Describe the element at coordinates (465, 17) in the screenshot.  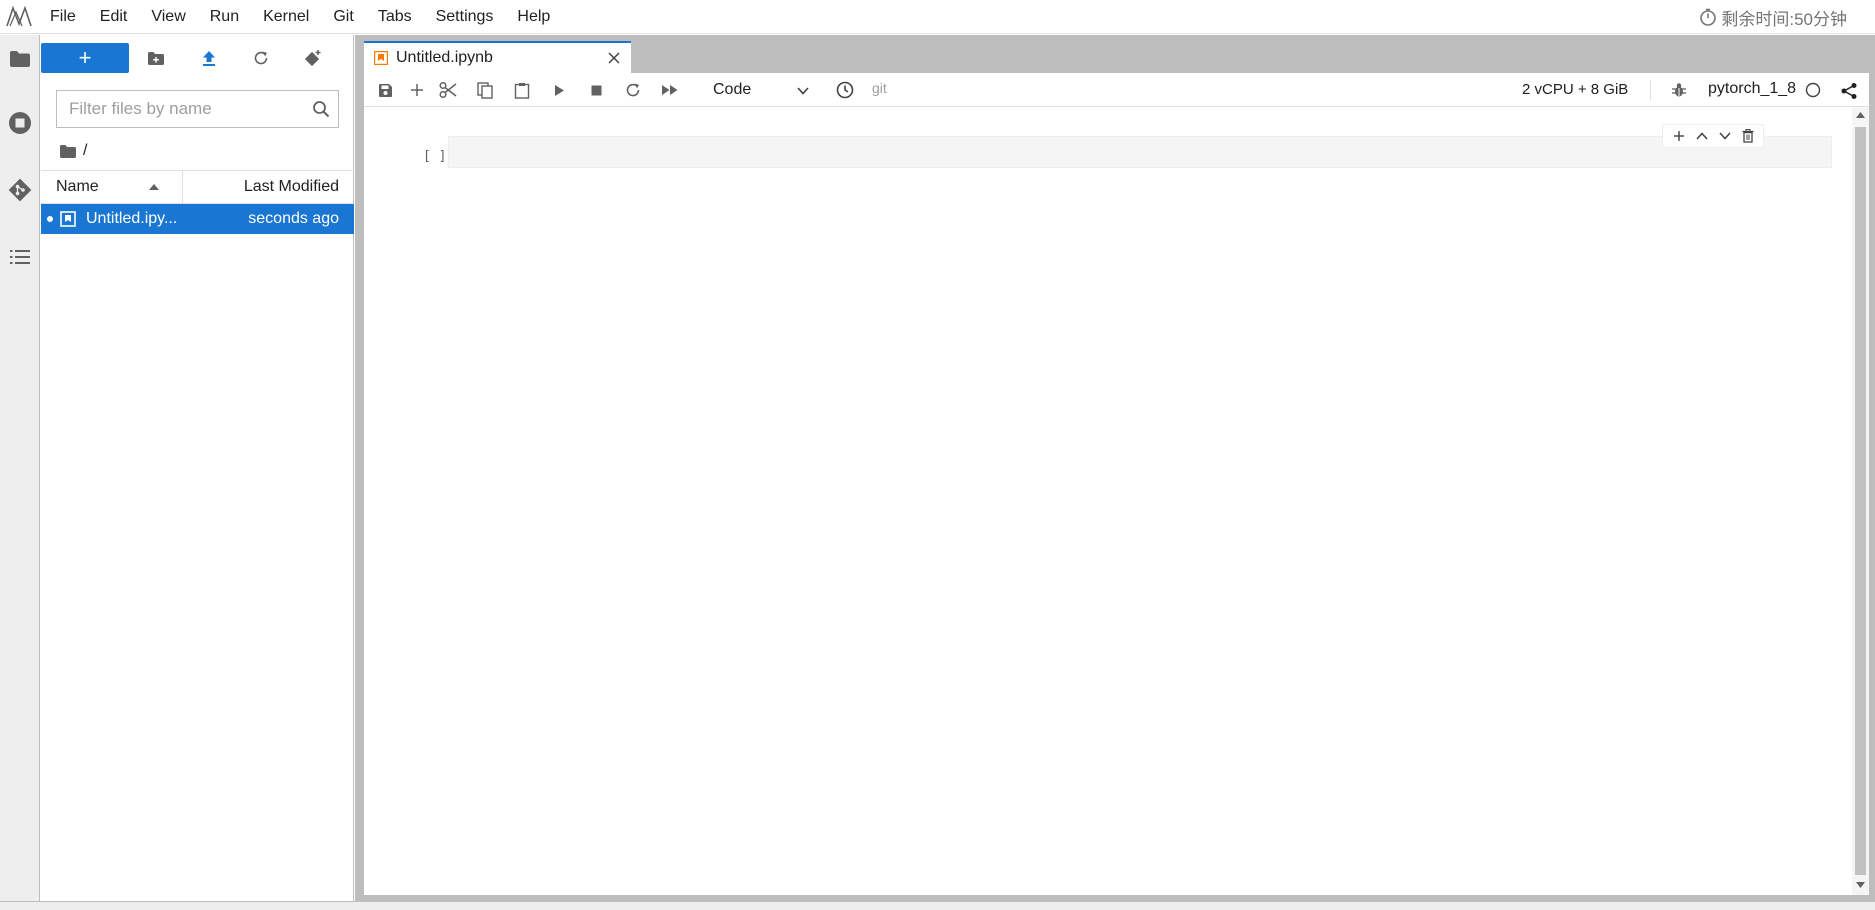
I see `menu-settings: Settings` at that location.